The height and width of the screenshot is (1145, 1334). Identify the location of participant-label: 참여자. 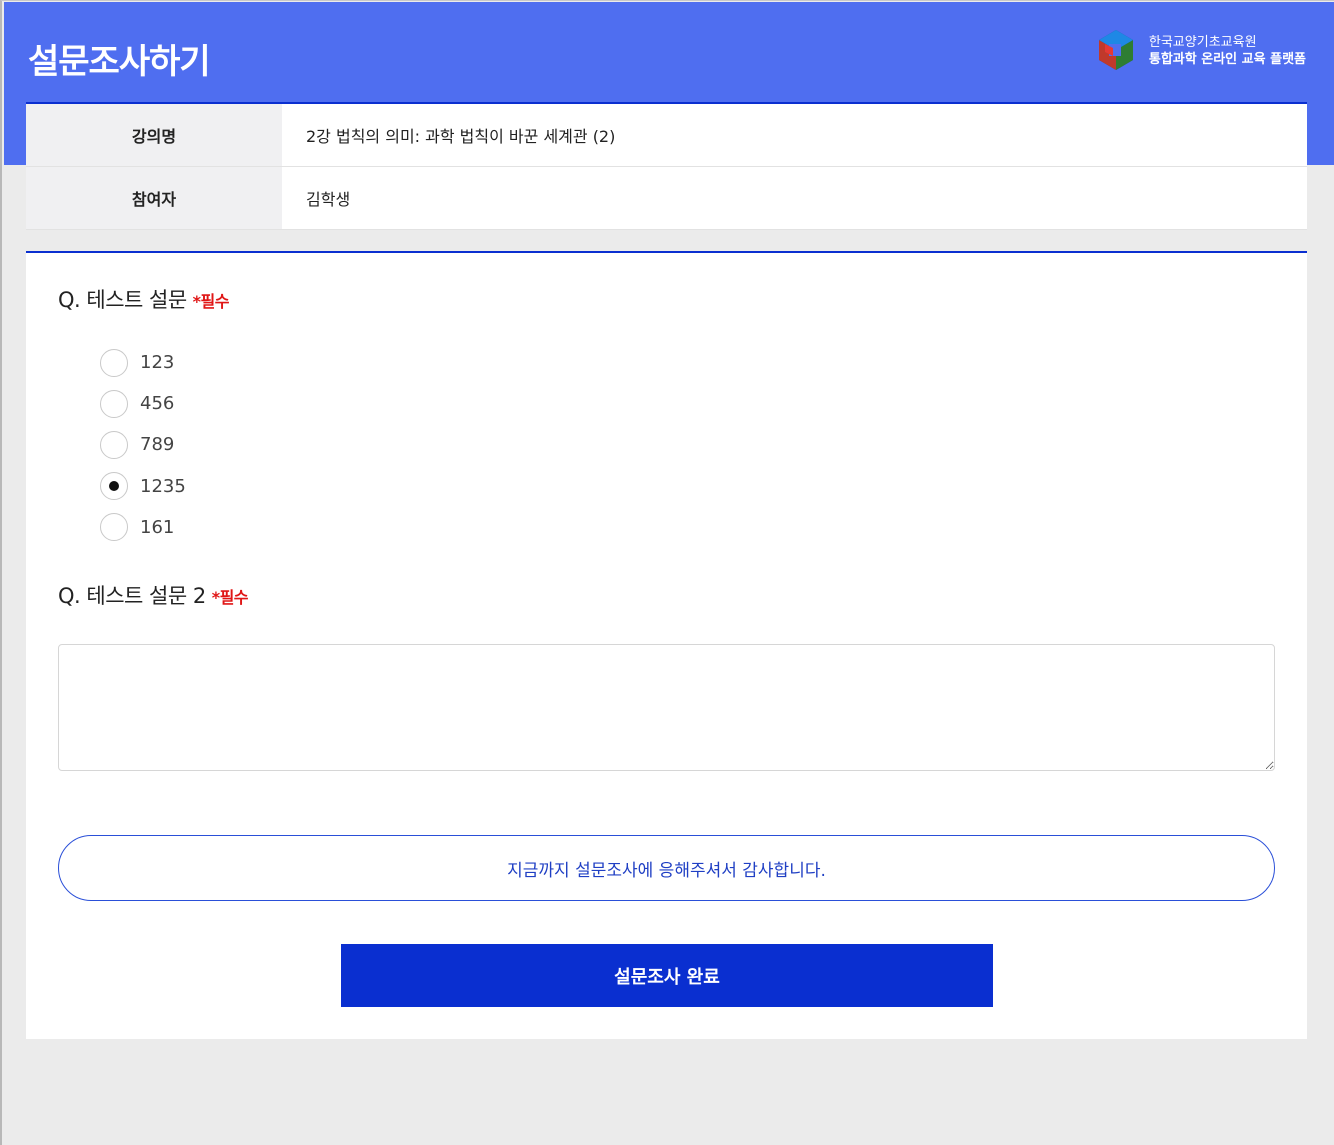
(154, 198).